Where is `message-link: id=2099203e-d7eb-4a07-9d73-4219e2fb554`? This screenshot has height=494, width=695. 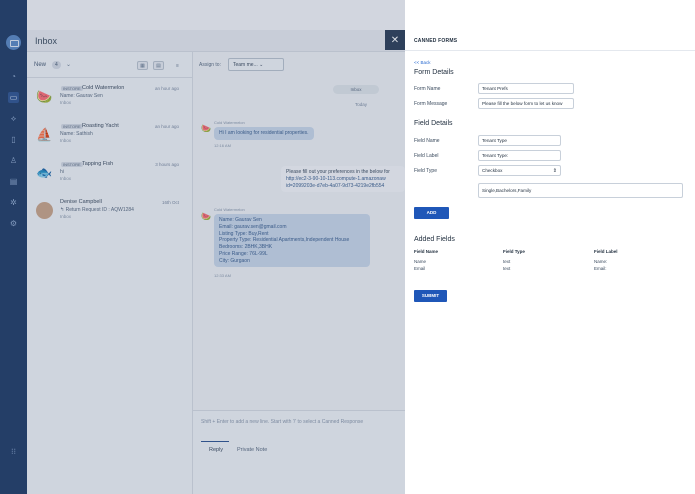 message-link: id=2099203e-d7eb-4a07-9d73-4219e2fb554 is located at coordinates (343, 186).